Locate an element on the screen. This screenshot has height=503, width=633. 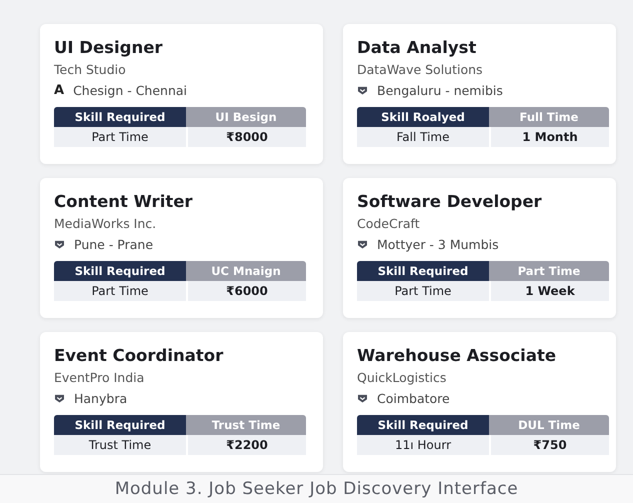
company-name: Tech Studio is located at coordinates (90, 69).